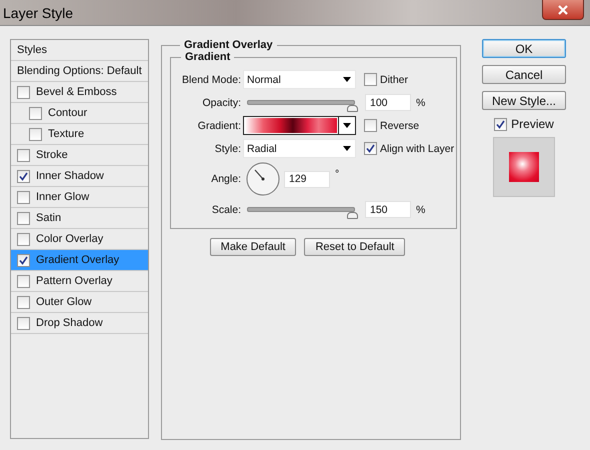 This screenshot has height=450, width=590. Describe the element at coordinates (79, 155) in the screenshot. I see `style-list-item: Stroke` at that location.